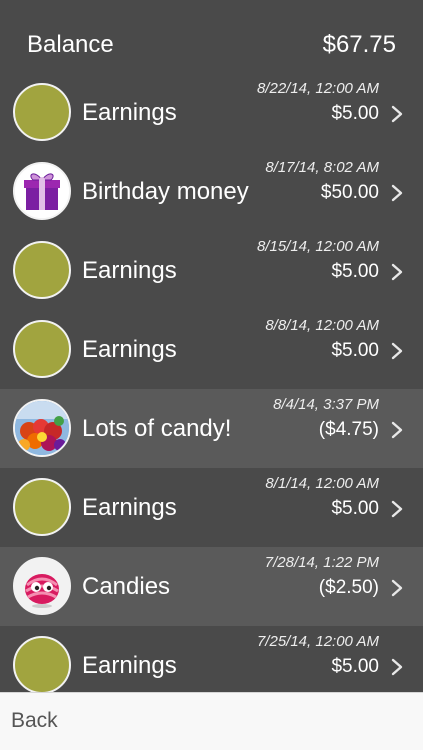  I want to click on transaction-row-earnings: Earnings 8/15/14, 12:00 AM $5.00, so click(211, 270).